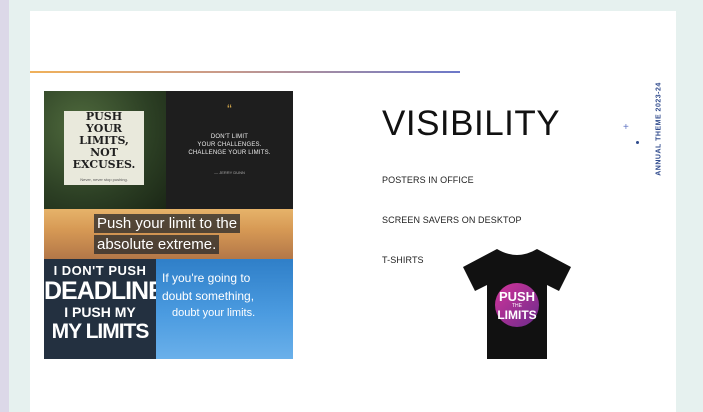  I want to click on poster1-line: NOT, so click(104, 152).